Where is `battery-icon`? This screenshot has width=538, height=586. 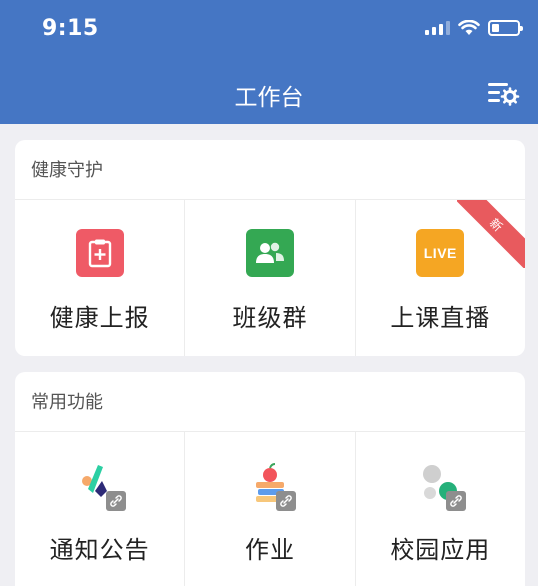 battery-icon is located at coordinates (505, 28).